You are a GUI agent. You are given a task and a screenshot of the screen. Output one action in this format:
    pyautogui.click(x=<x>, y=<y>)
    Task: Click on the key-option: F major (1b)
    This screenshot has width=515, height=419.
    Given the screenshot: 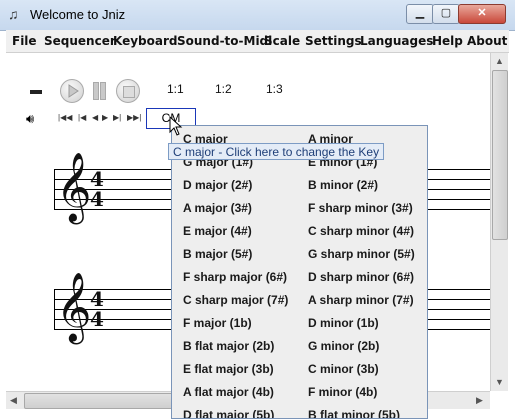 What is the action you would take?
    pyautogui.click(x=217, y=323)
    